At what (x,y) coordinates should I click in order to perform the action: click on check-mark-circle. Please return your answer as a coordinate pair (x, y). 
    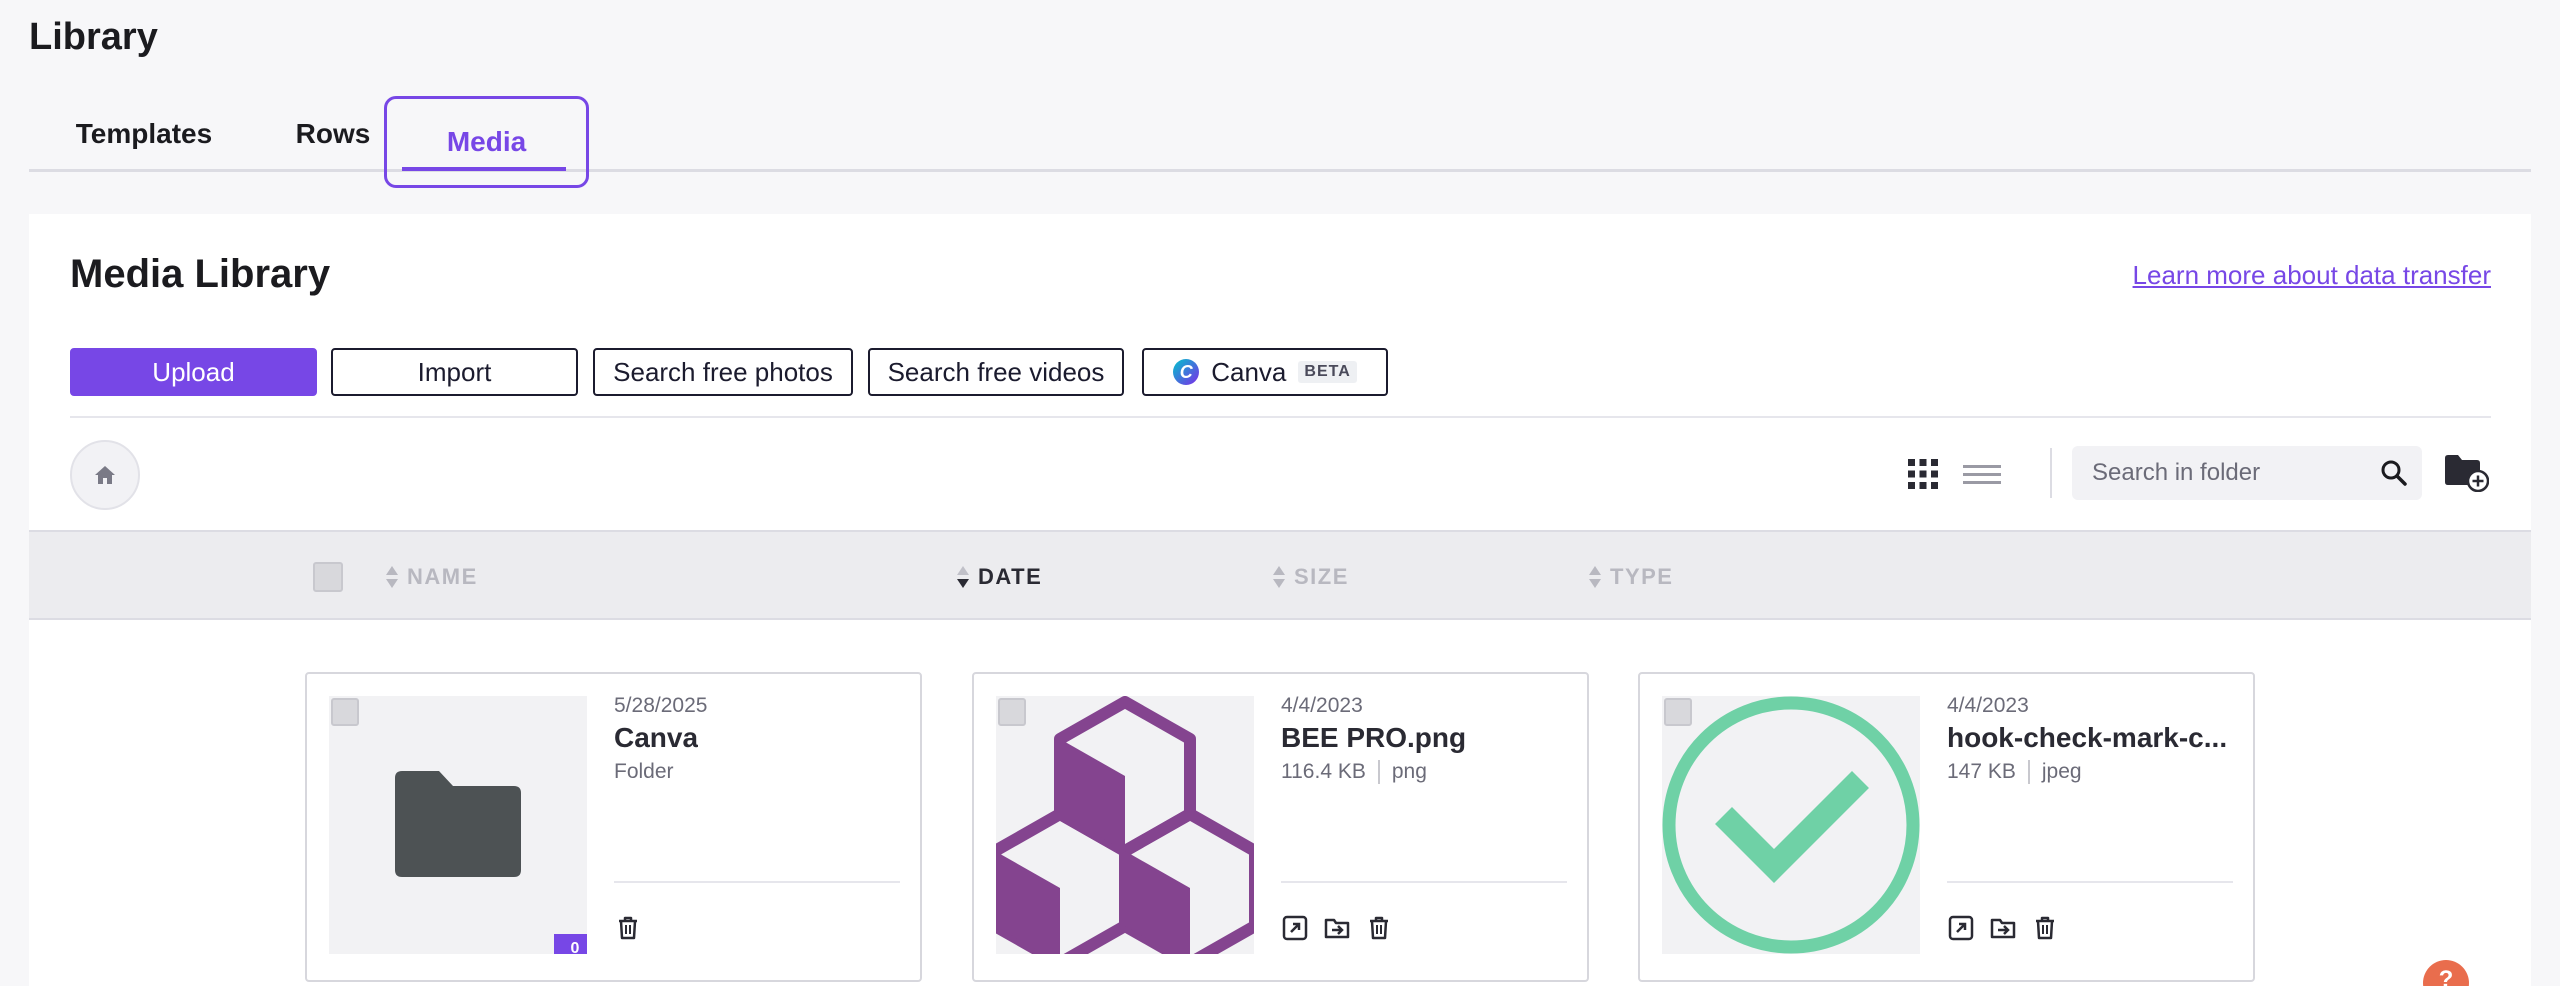
    Looking at the image, I should click on (1791, 825).